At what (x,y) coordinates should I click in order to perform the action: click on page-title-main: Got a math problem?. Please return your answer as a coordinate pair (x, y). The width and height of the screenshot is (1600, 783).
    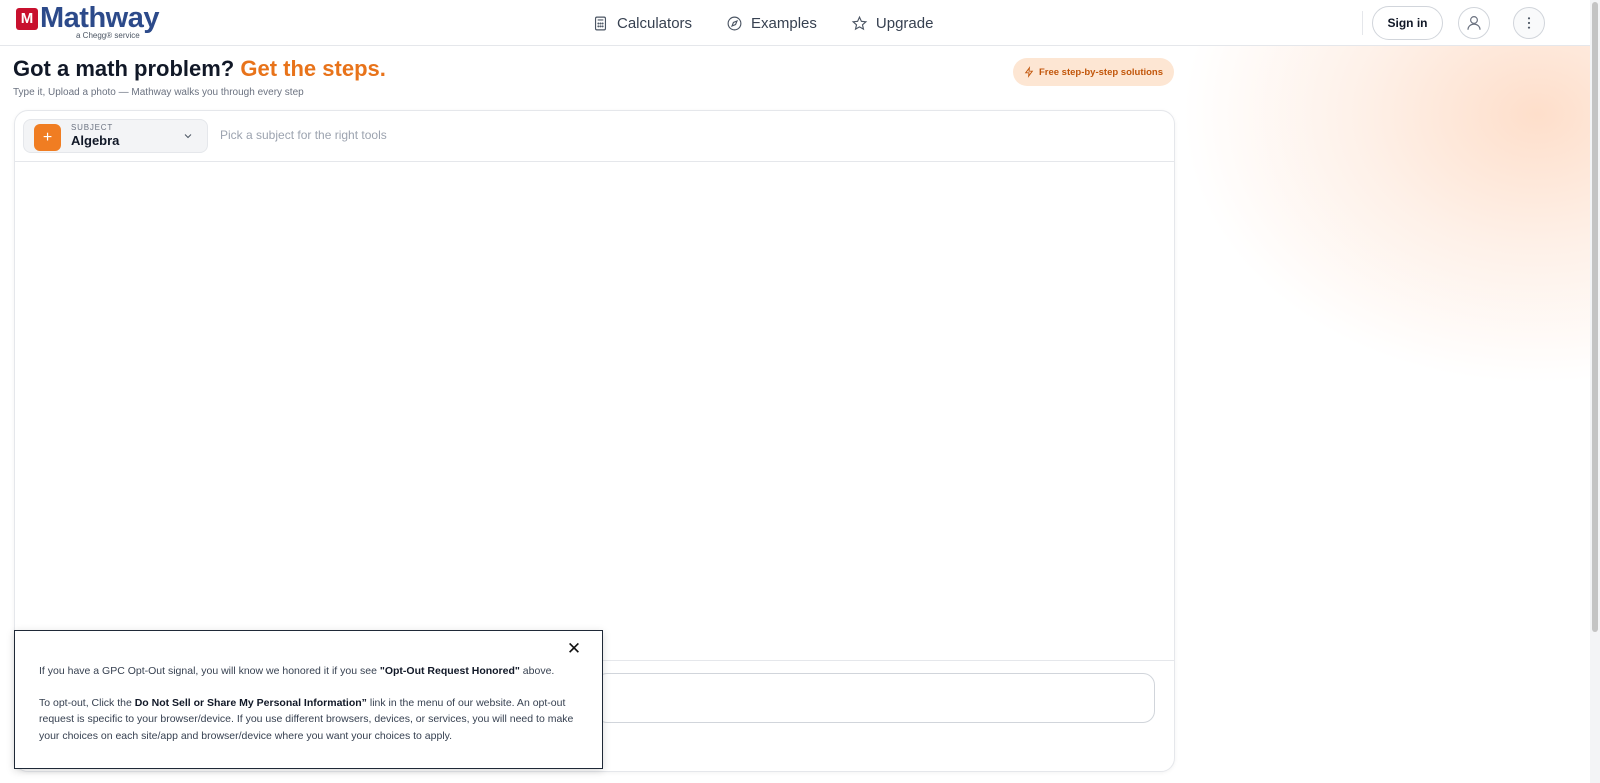
    Looking at the image, I should click on (124, 68).